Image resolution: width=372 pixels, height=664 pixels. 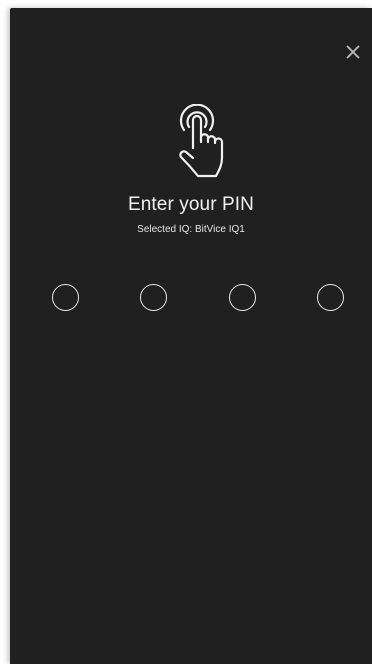 What do you see at coordinates (201, 141) in the screenshot?
I see `touch-finger-icon` at bounding box center [201, 141].